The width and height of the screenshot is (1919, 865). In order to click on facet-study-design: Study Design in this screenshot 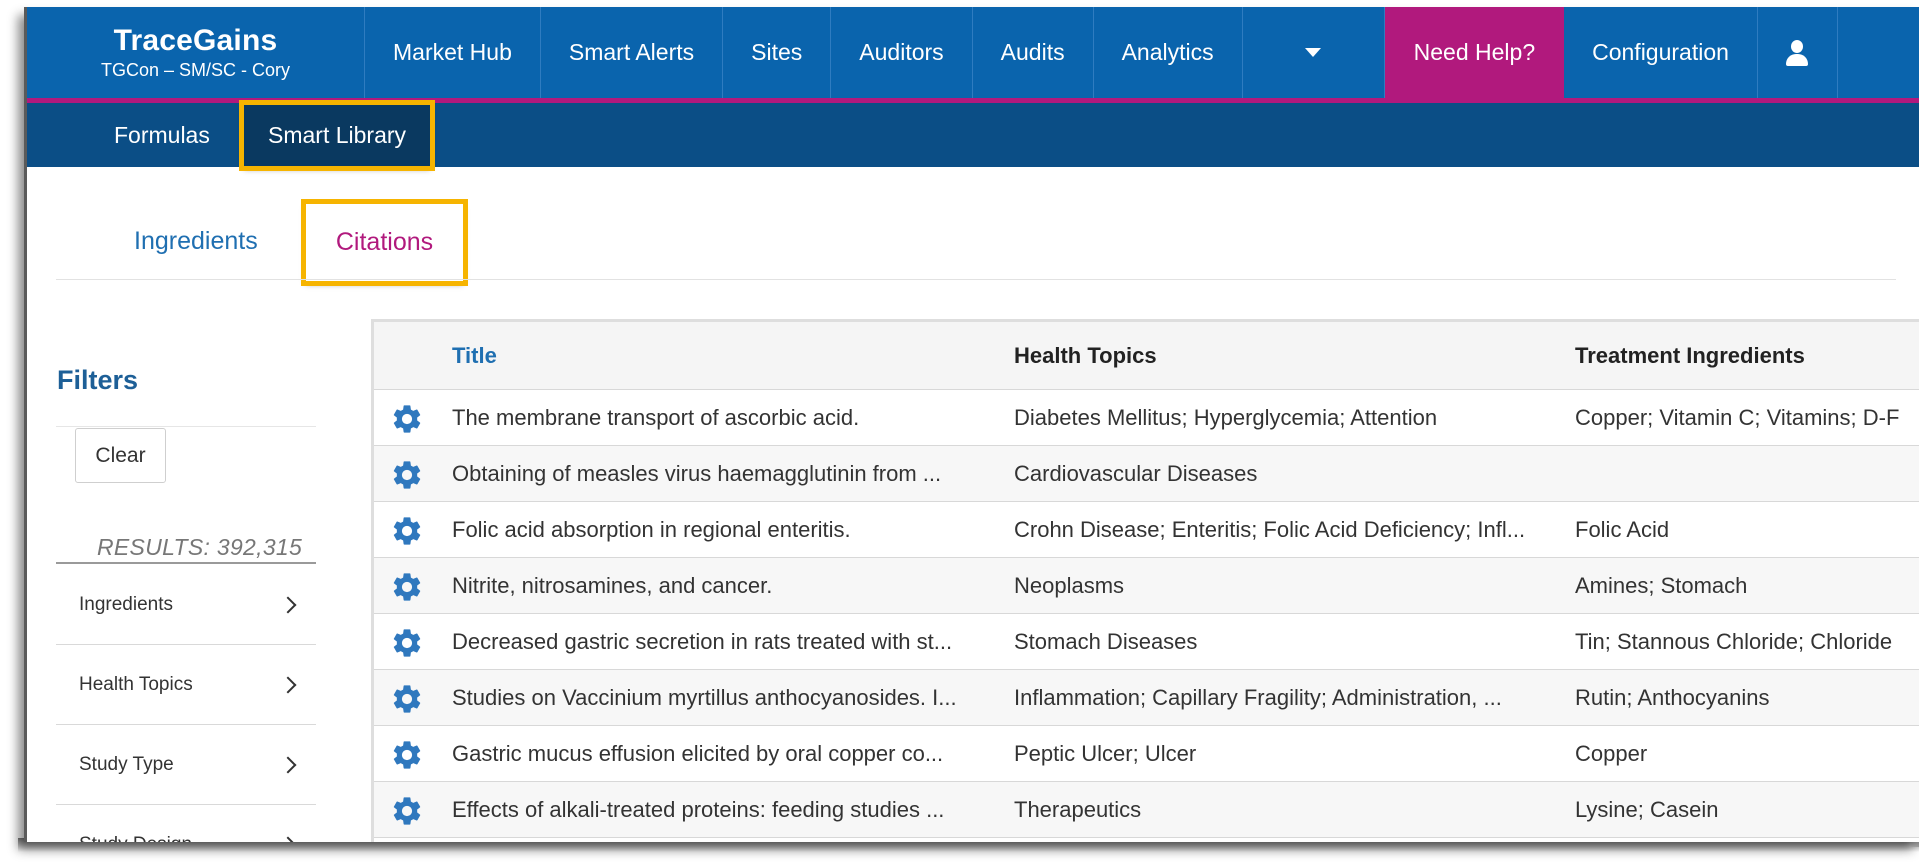, I will do `click(186, 823)`.